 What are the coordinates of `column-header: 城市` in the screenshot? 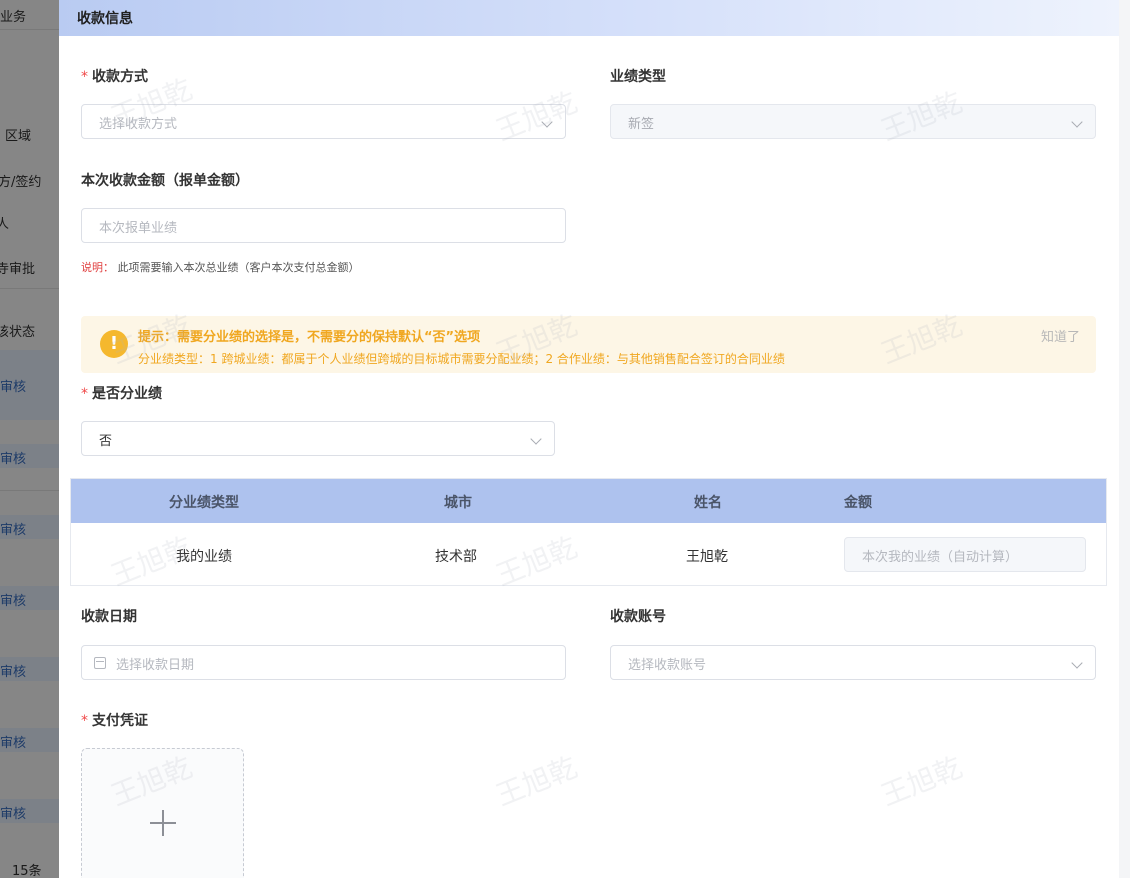 It's located at (458, 503).